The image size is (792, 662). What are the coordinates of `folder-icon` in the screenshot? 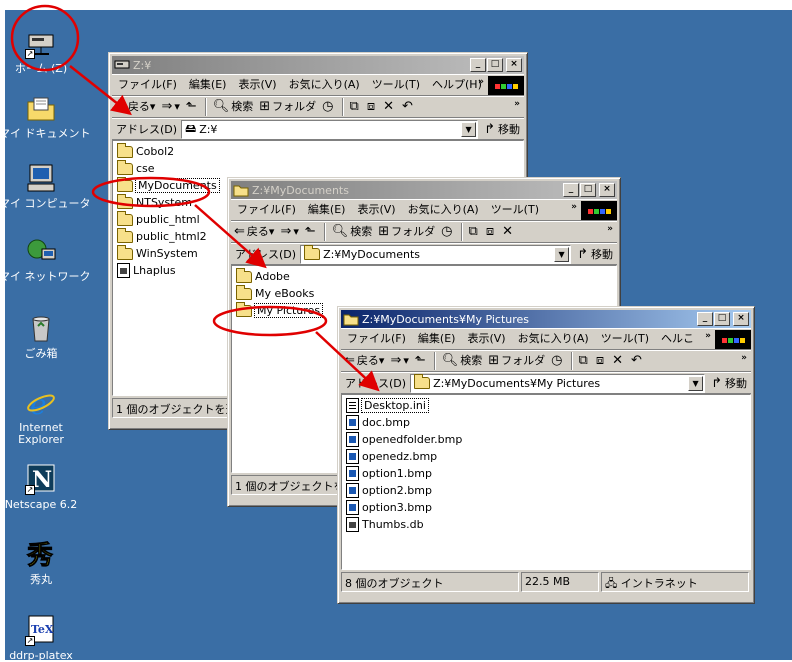 It's located at (125, 184).